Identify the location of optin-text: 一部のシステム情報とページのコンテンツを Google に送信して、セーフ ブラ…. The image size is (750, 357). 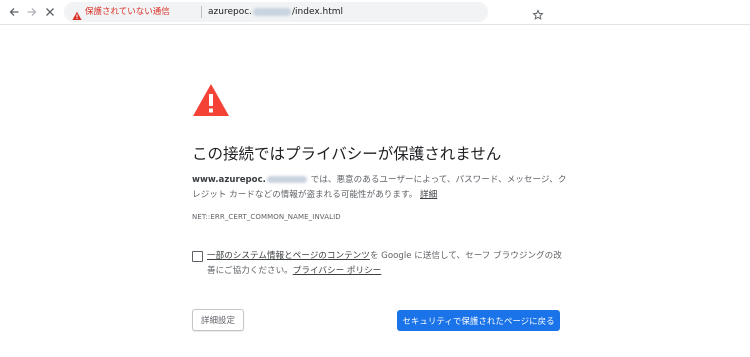
(387, 264).